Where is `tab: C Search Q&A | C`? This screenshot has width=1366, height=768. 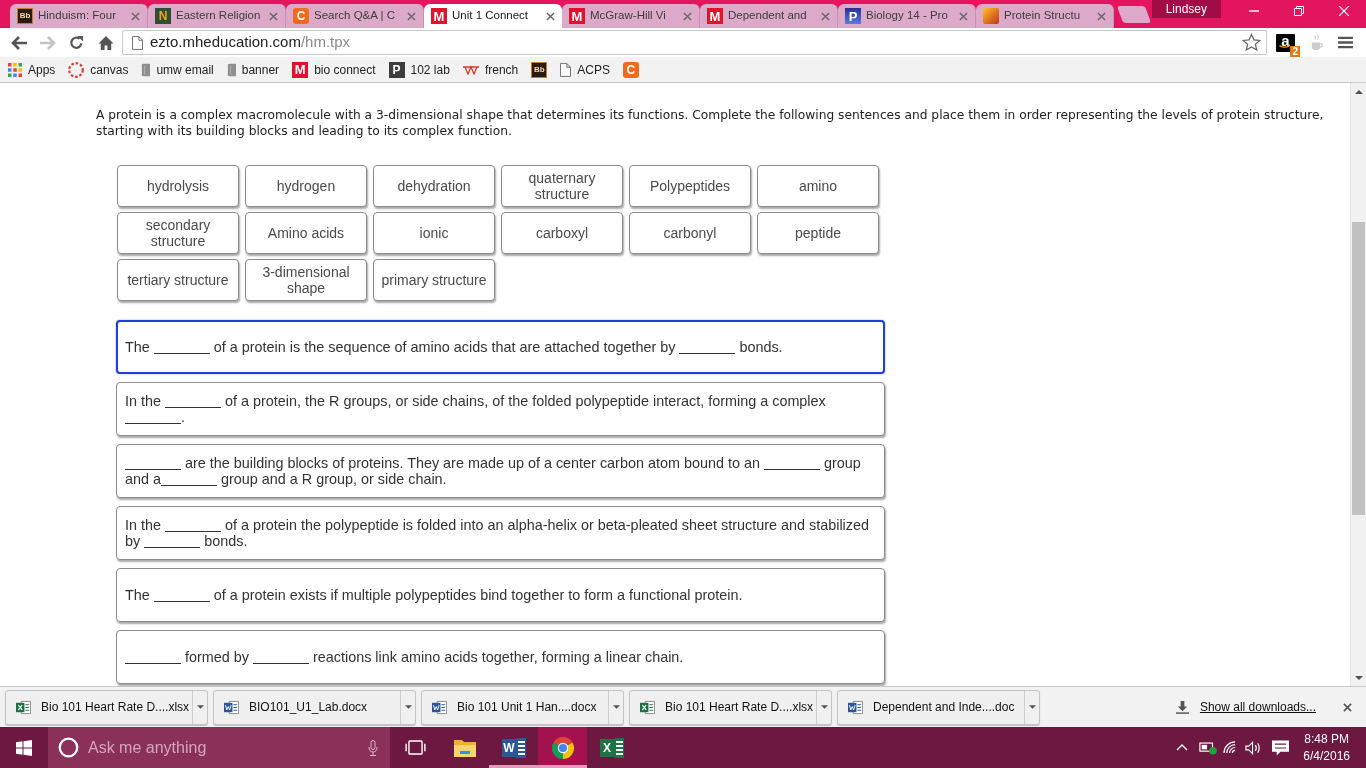 tab: C Search Q&A | C is located at coordinates (355, 16).